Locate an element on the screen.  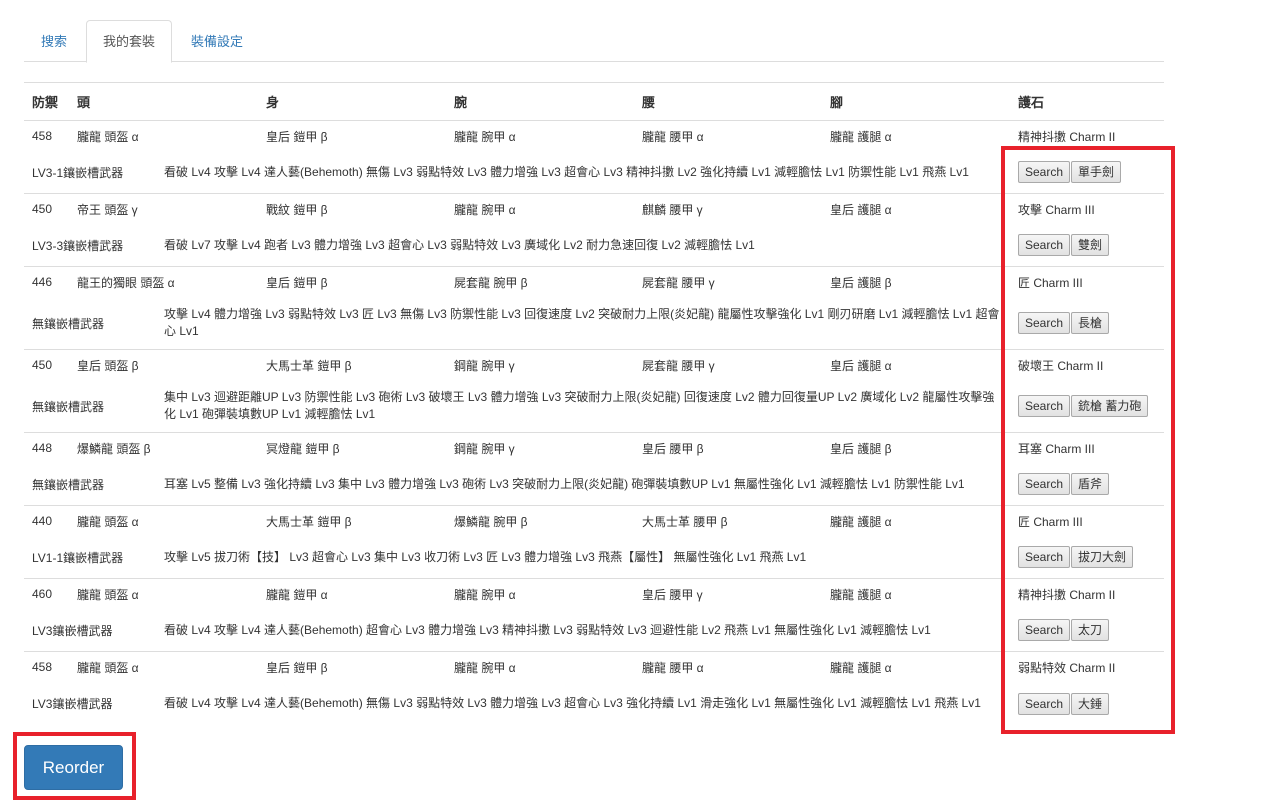
weapon-slot: LV3-1鑲嵌槽武器 is located at coordinates (78, 172).